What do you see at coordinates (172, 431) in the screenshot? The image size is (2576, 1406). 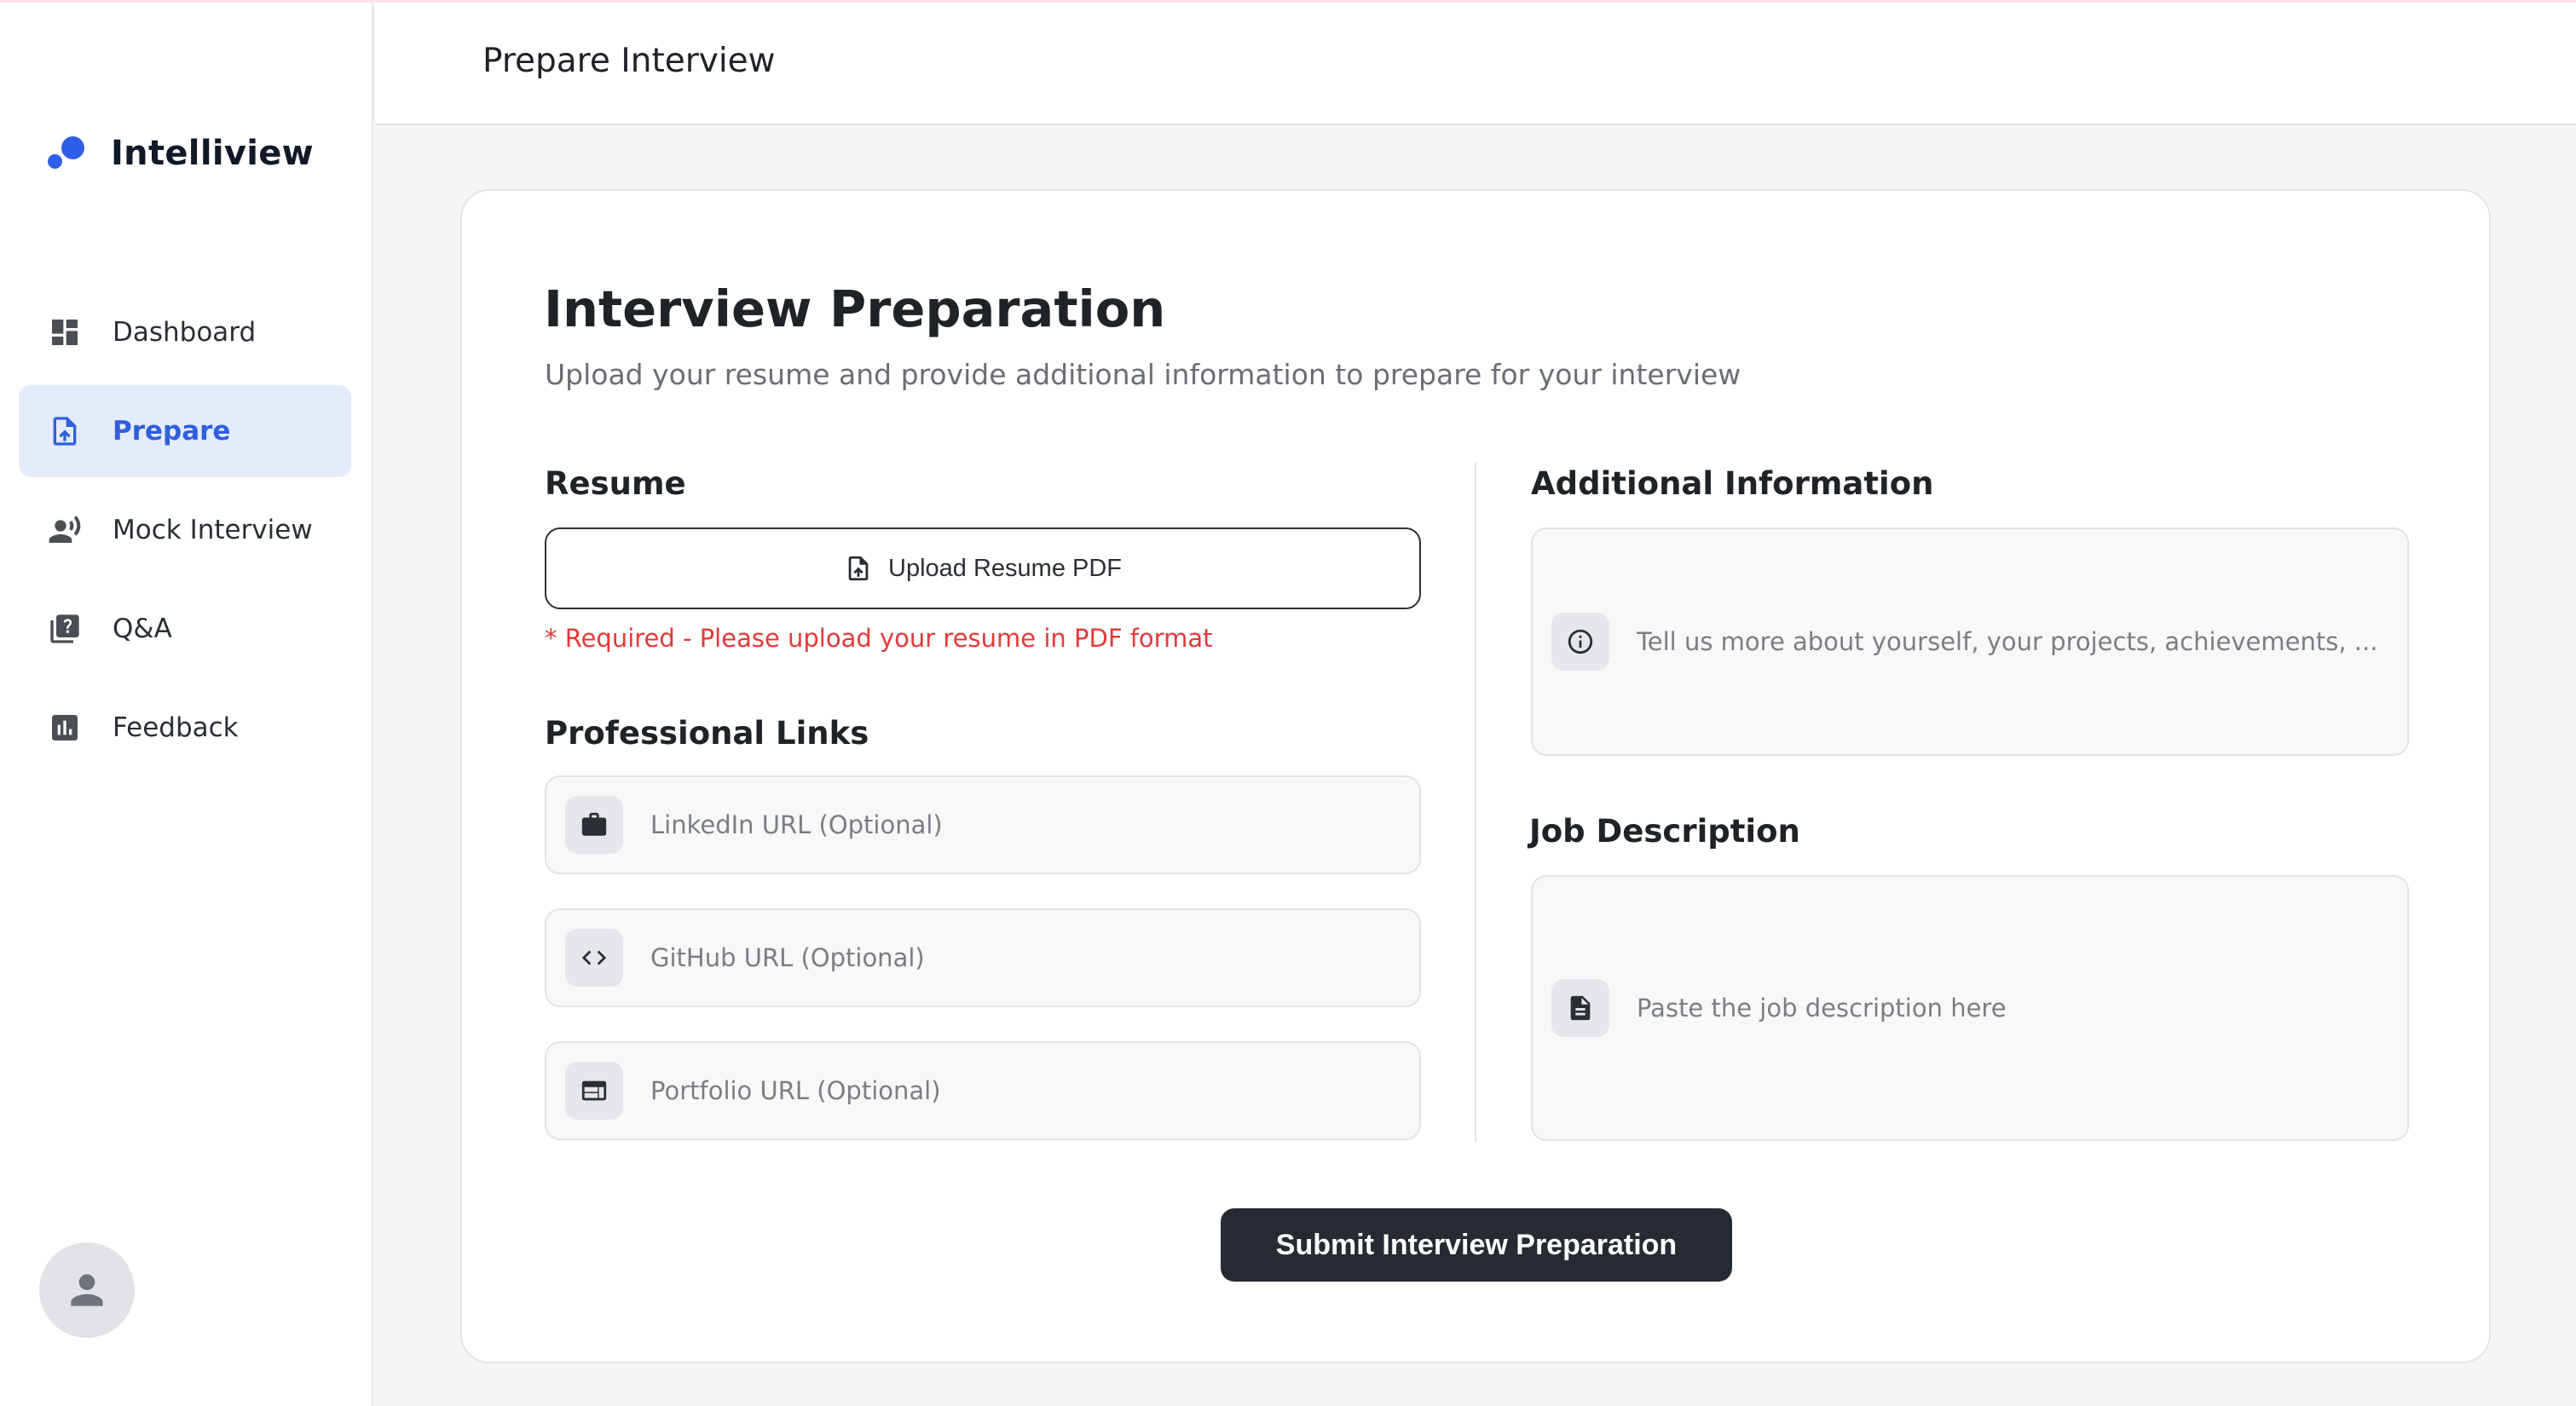 I see `sidebar-item-label: Prepare` at bounding box center [172, 431].